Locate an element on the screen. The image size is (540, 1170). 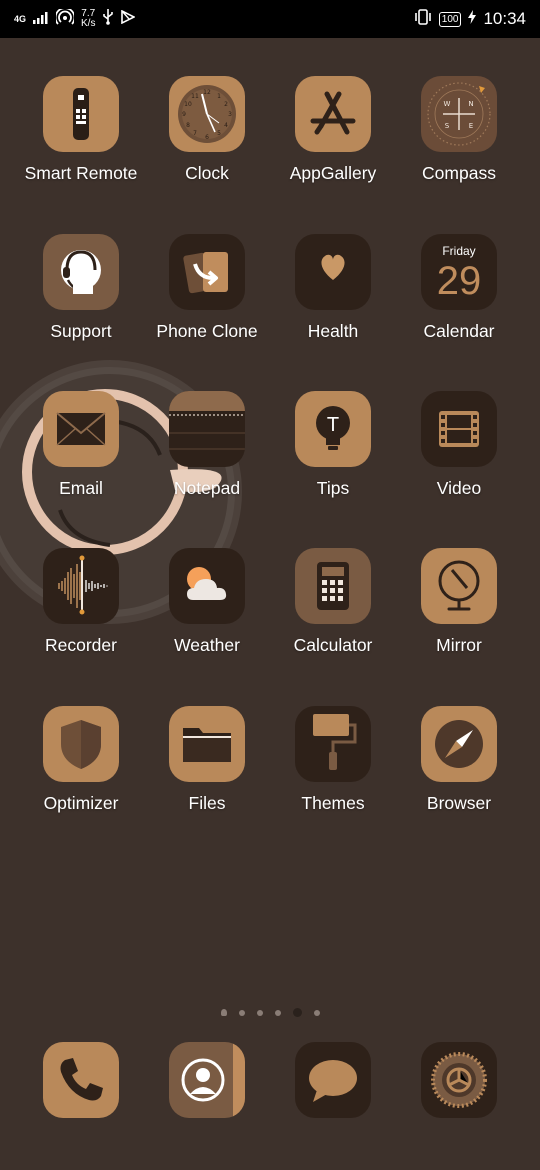
network-speed: 7.7 K/s is located at coordinates (88, 19).